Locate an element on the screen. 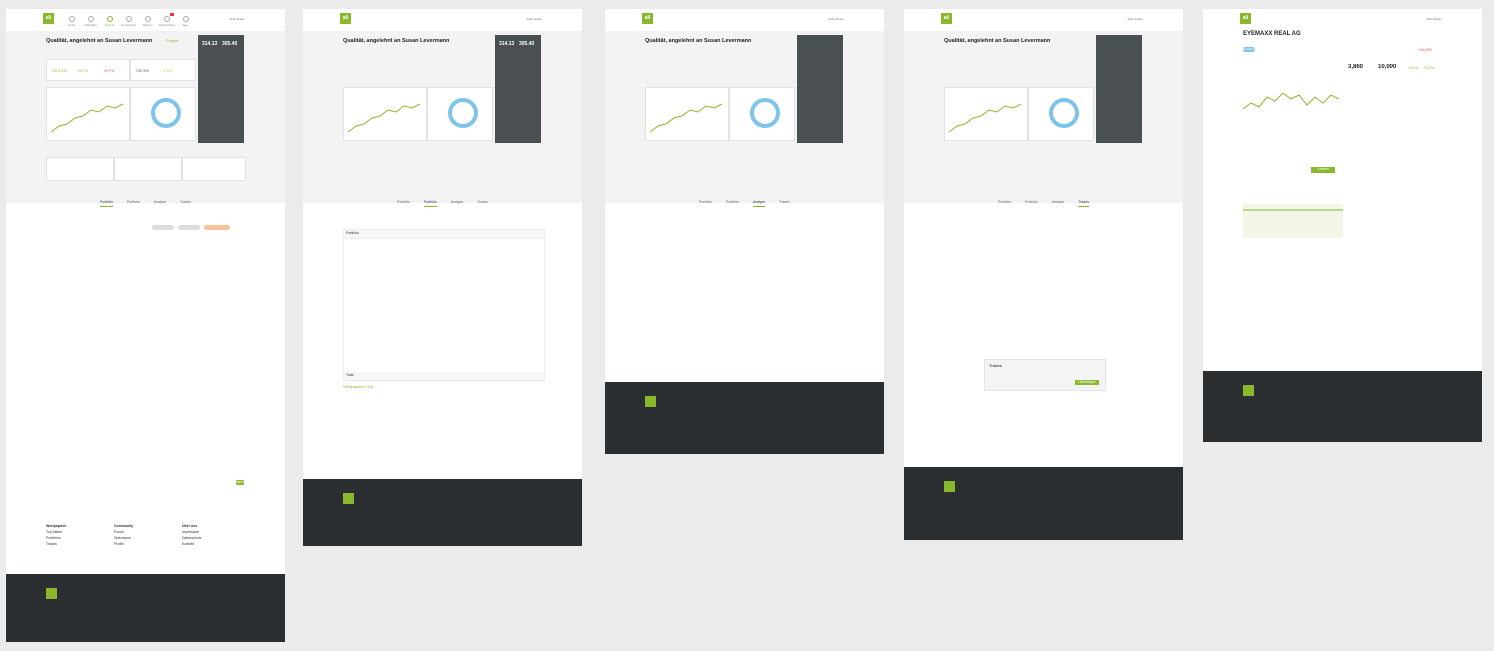  description-section: Mehr laden is located at coordinates (146, 367).